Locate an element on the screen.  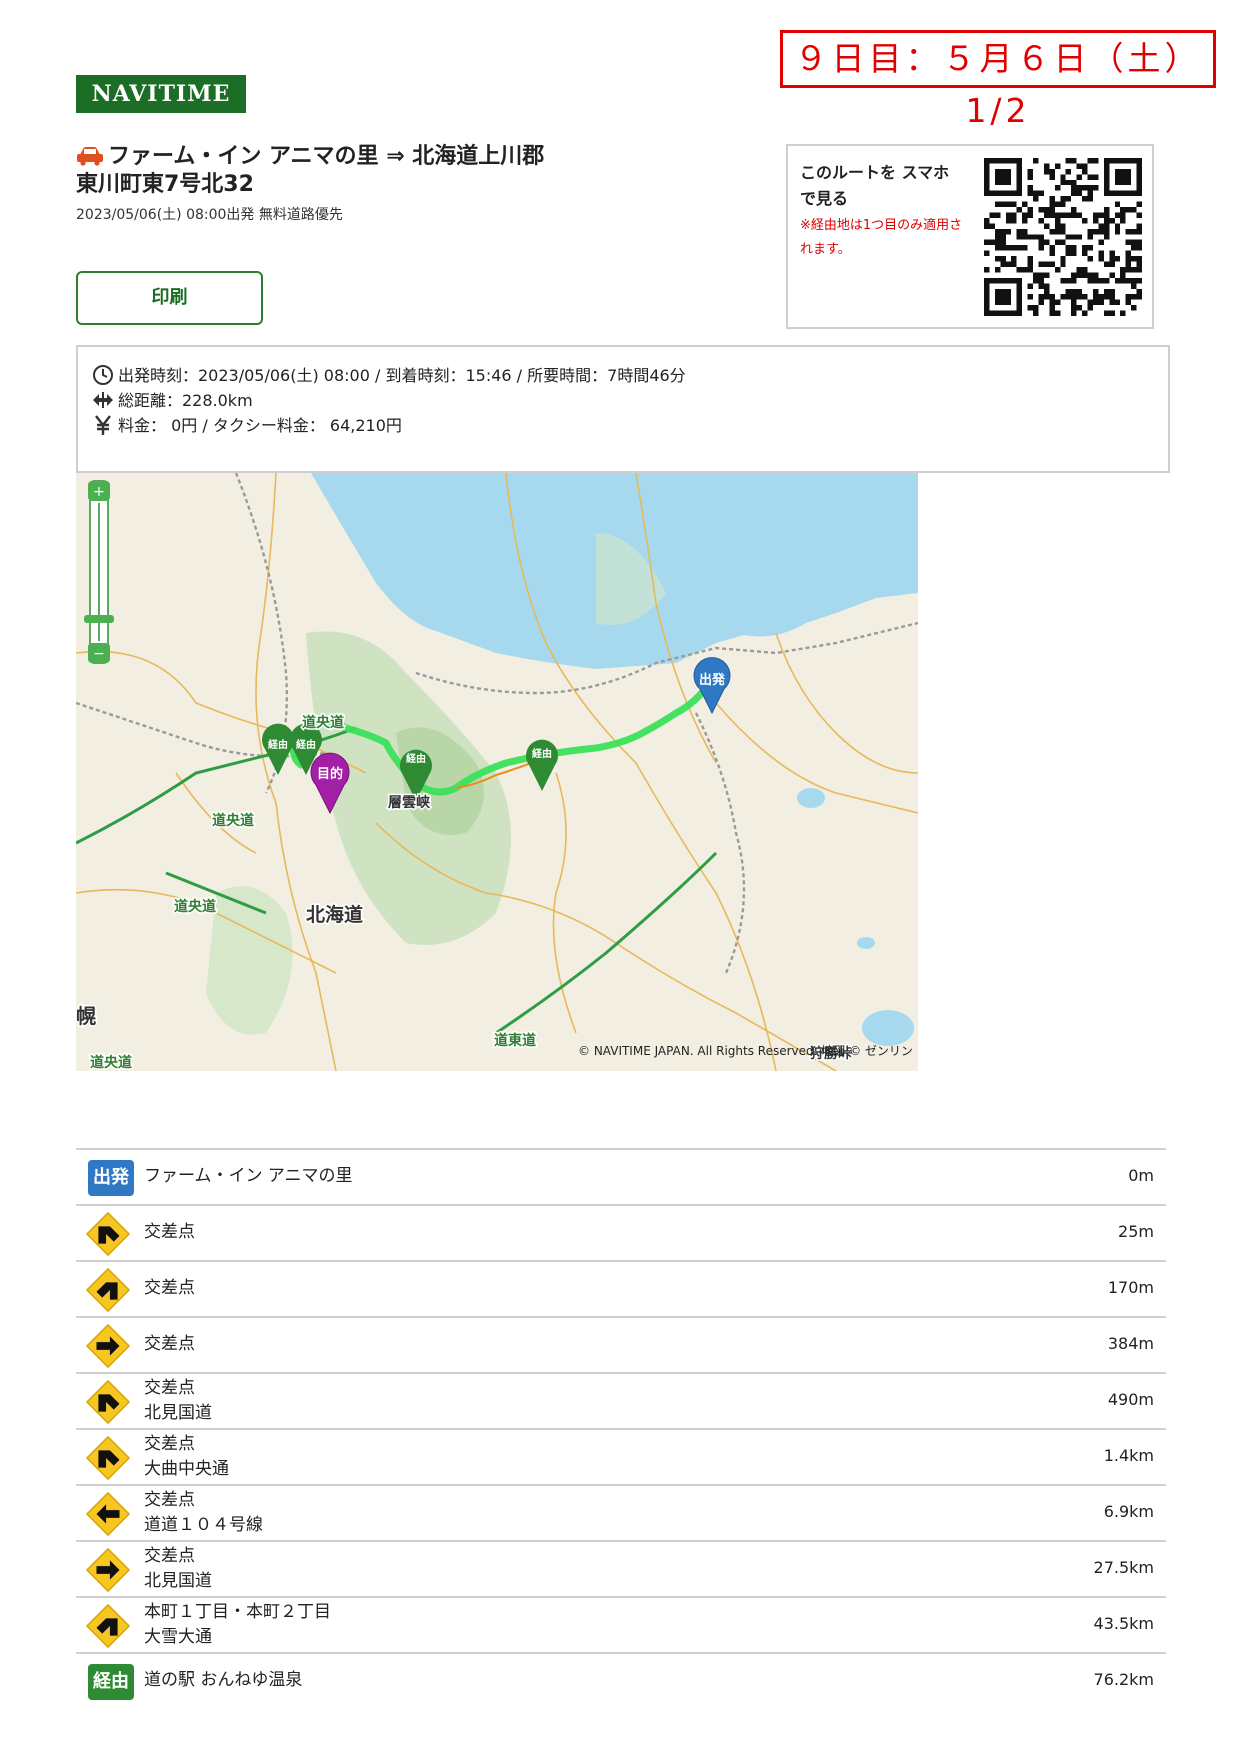
route-title: ファーム・イン アニマの里 ⇒ 北海道上川郡東川町東7号北32 is located at coordinates (321, 171).